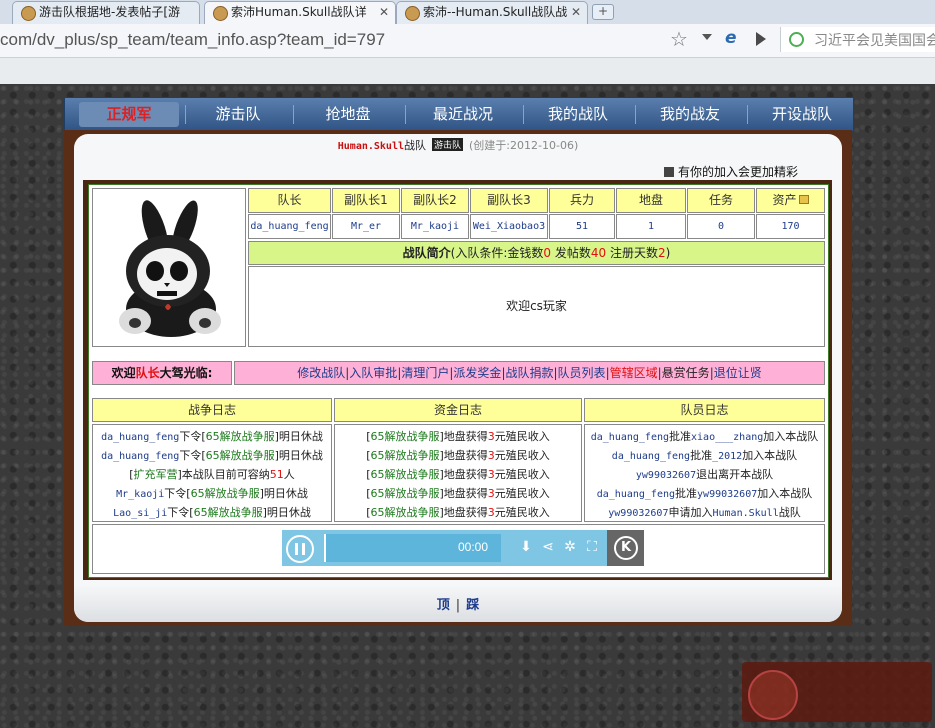  What do you see at coordinates (129, 114) in the screenshot?
I see `nav-item-zhengguijun: 正规军` at bounding box center [129, 114].